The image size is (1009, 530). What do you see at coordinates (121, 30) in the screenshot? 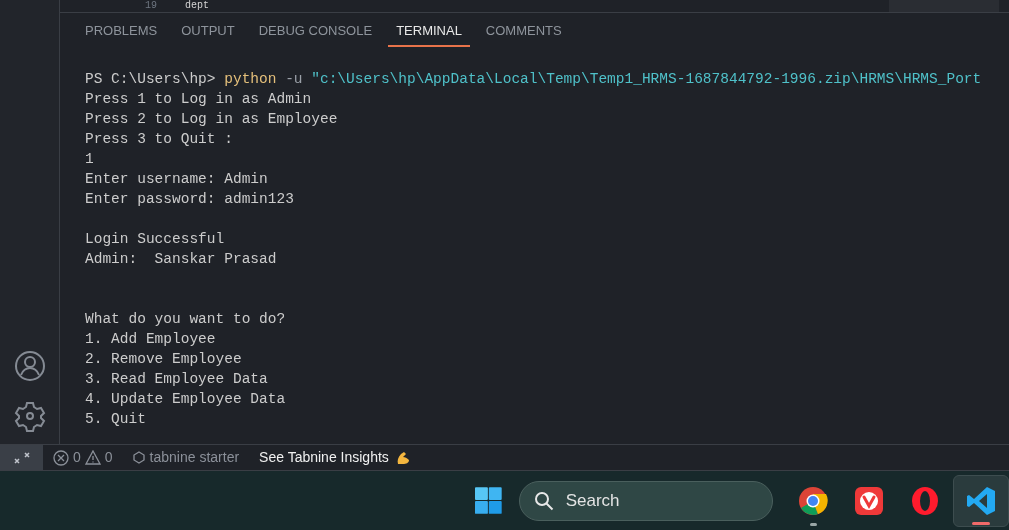
I see `panel-tab: PROBLEMS` at bounding box center [121, 30].